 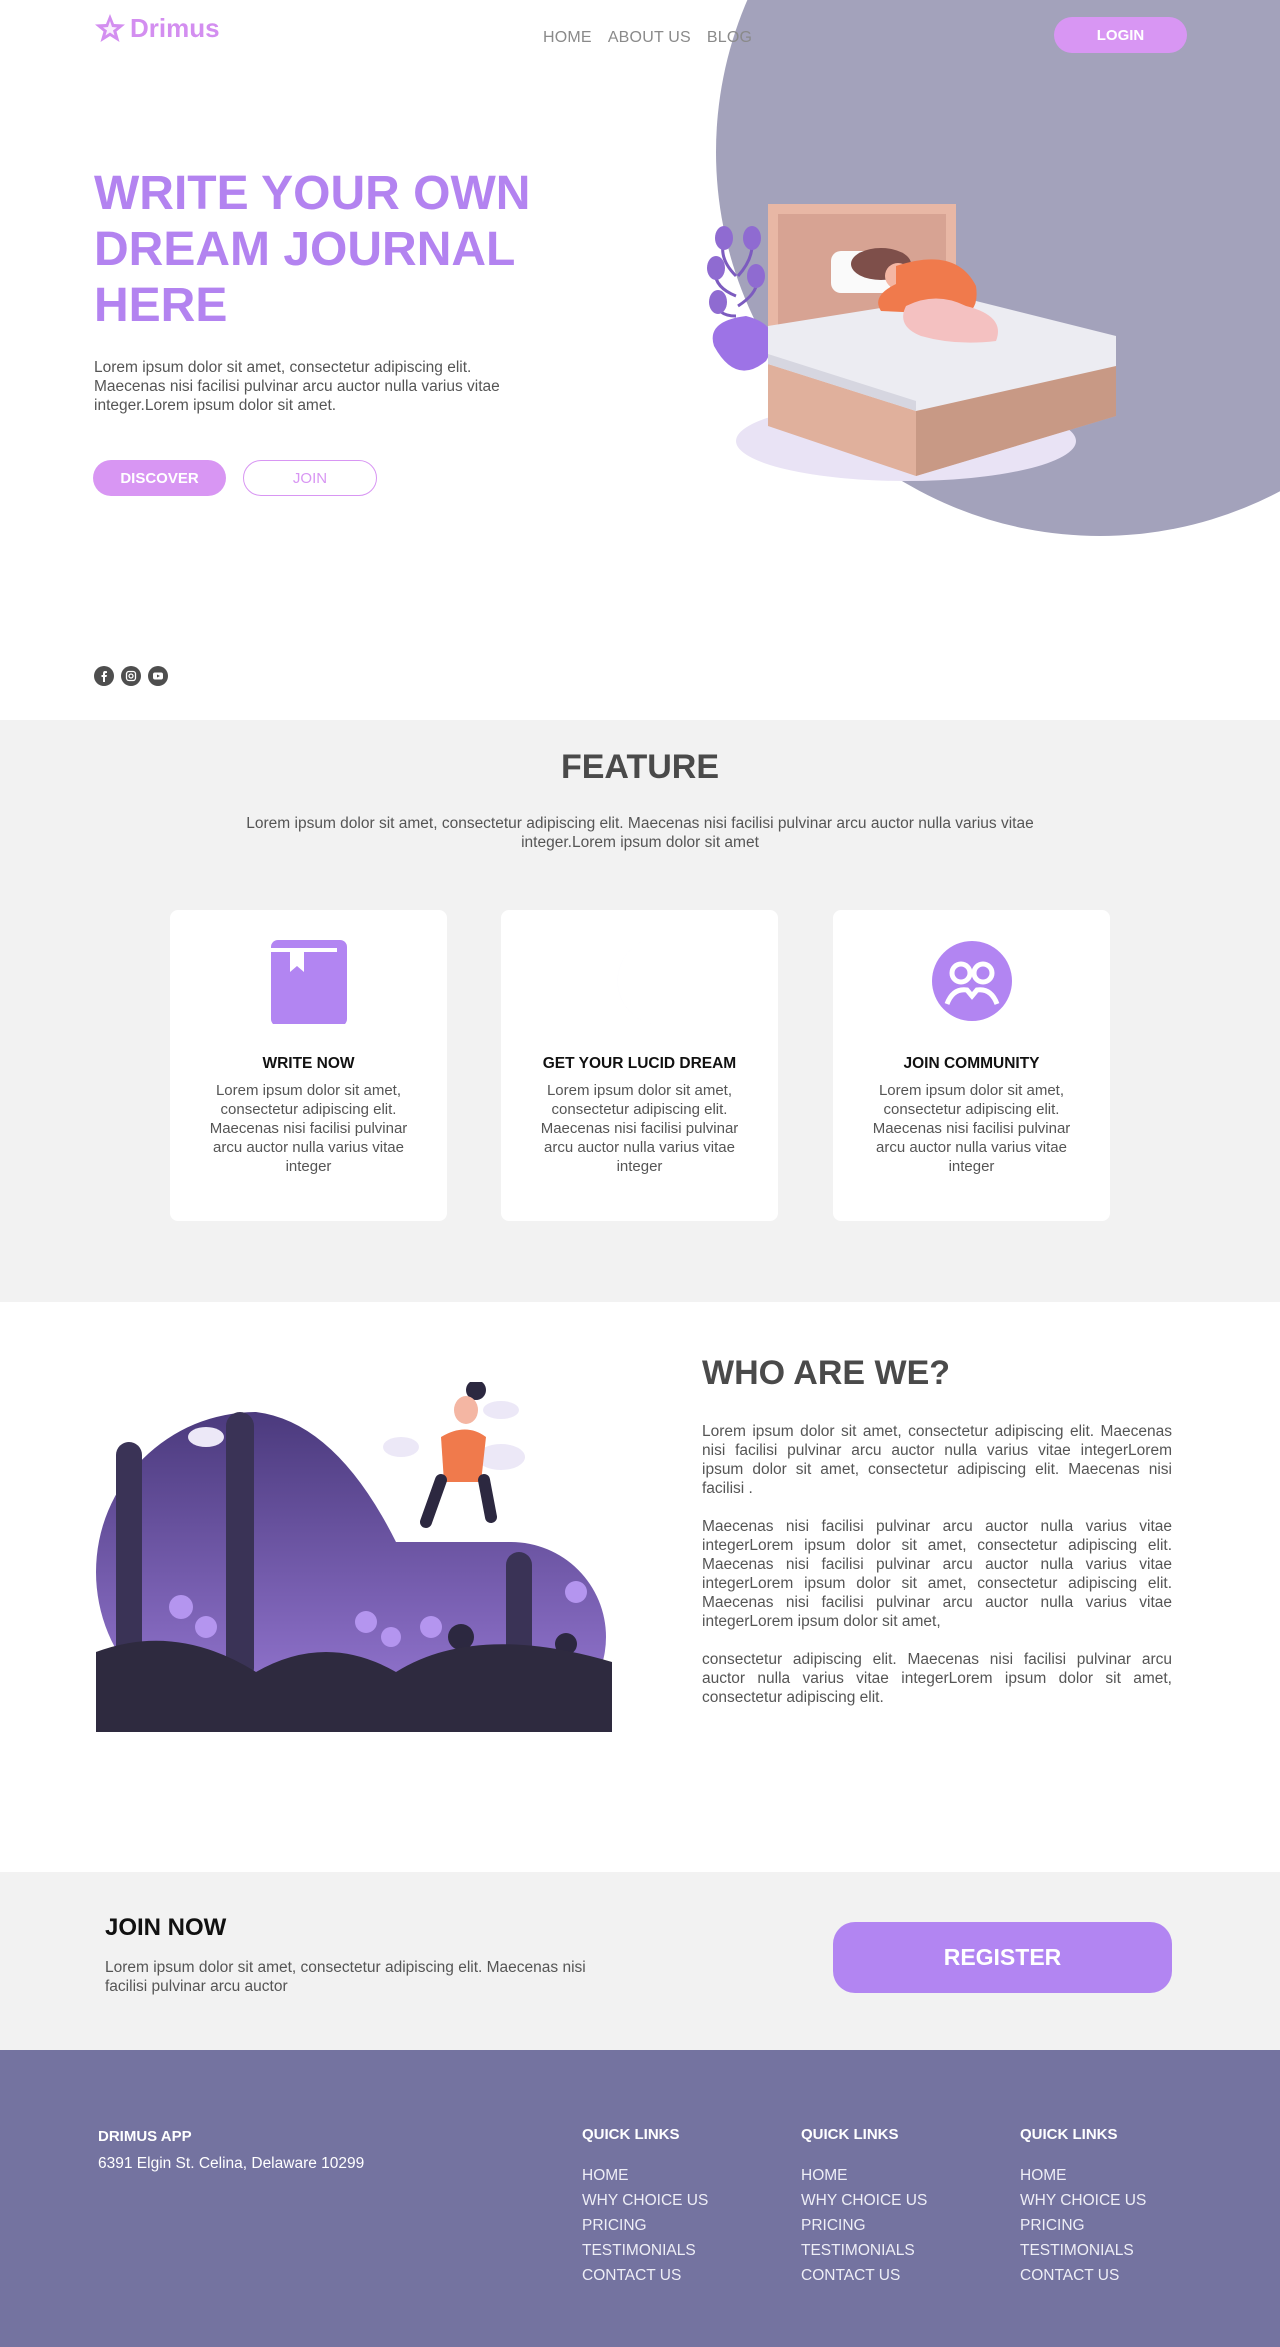 I want to click on sleeping-woman-illustration, so click(x=911, y=342).